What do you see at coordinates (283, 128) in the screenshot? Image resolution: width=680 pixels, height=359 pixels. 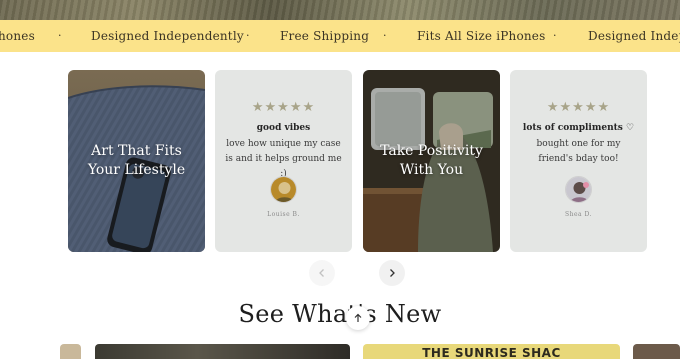 I see `review-title: good vibes` at bounding box center [283, 128].